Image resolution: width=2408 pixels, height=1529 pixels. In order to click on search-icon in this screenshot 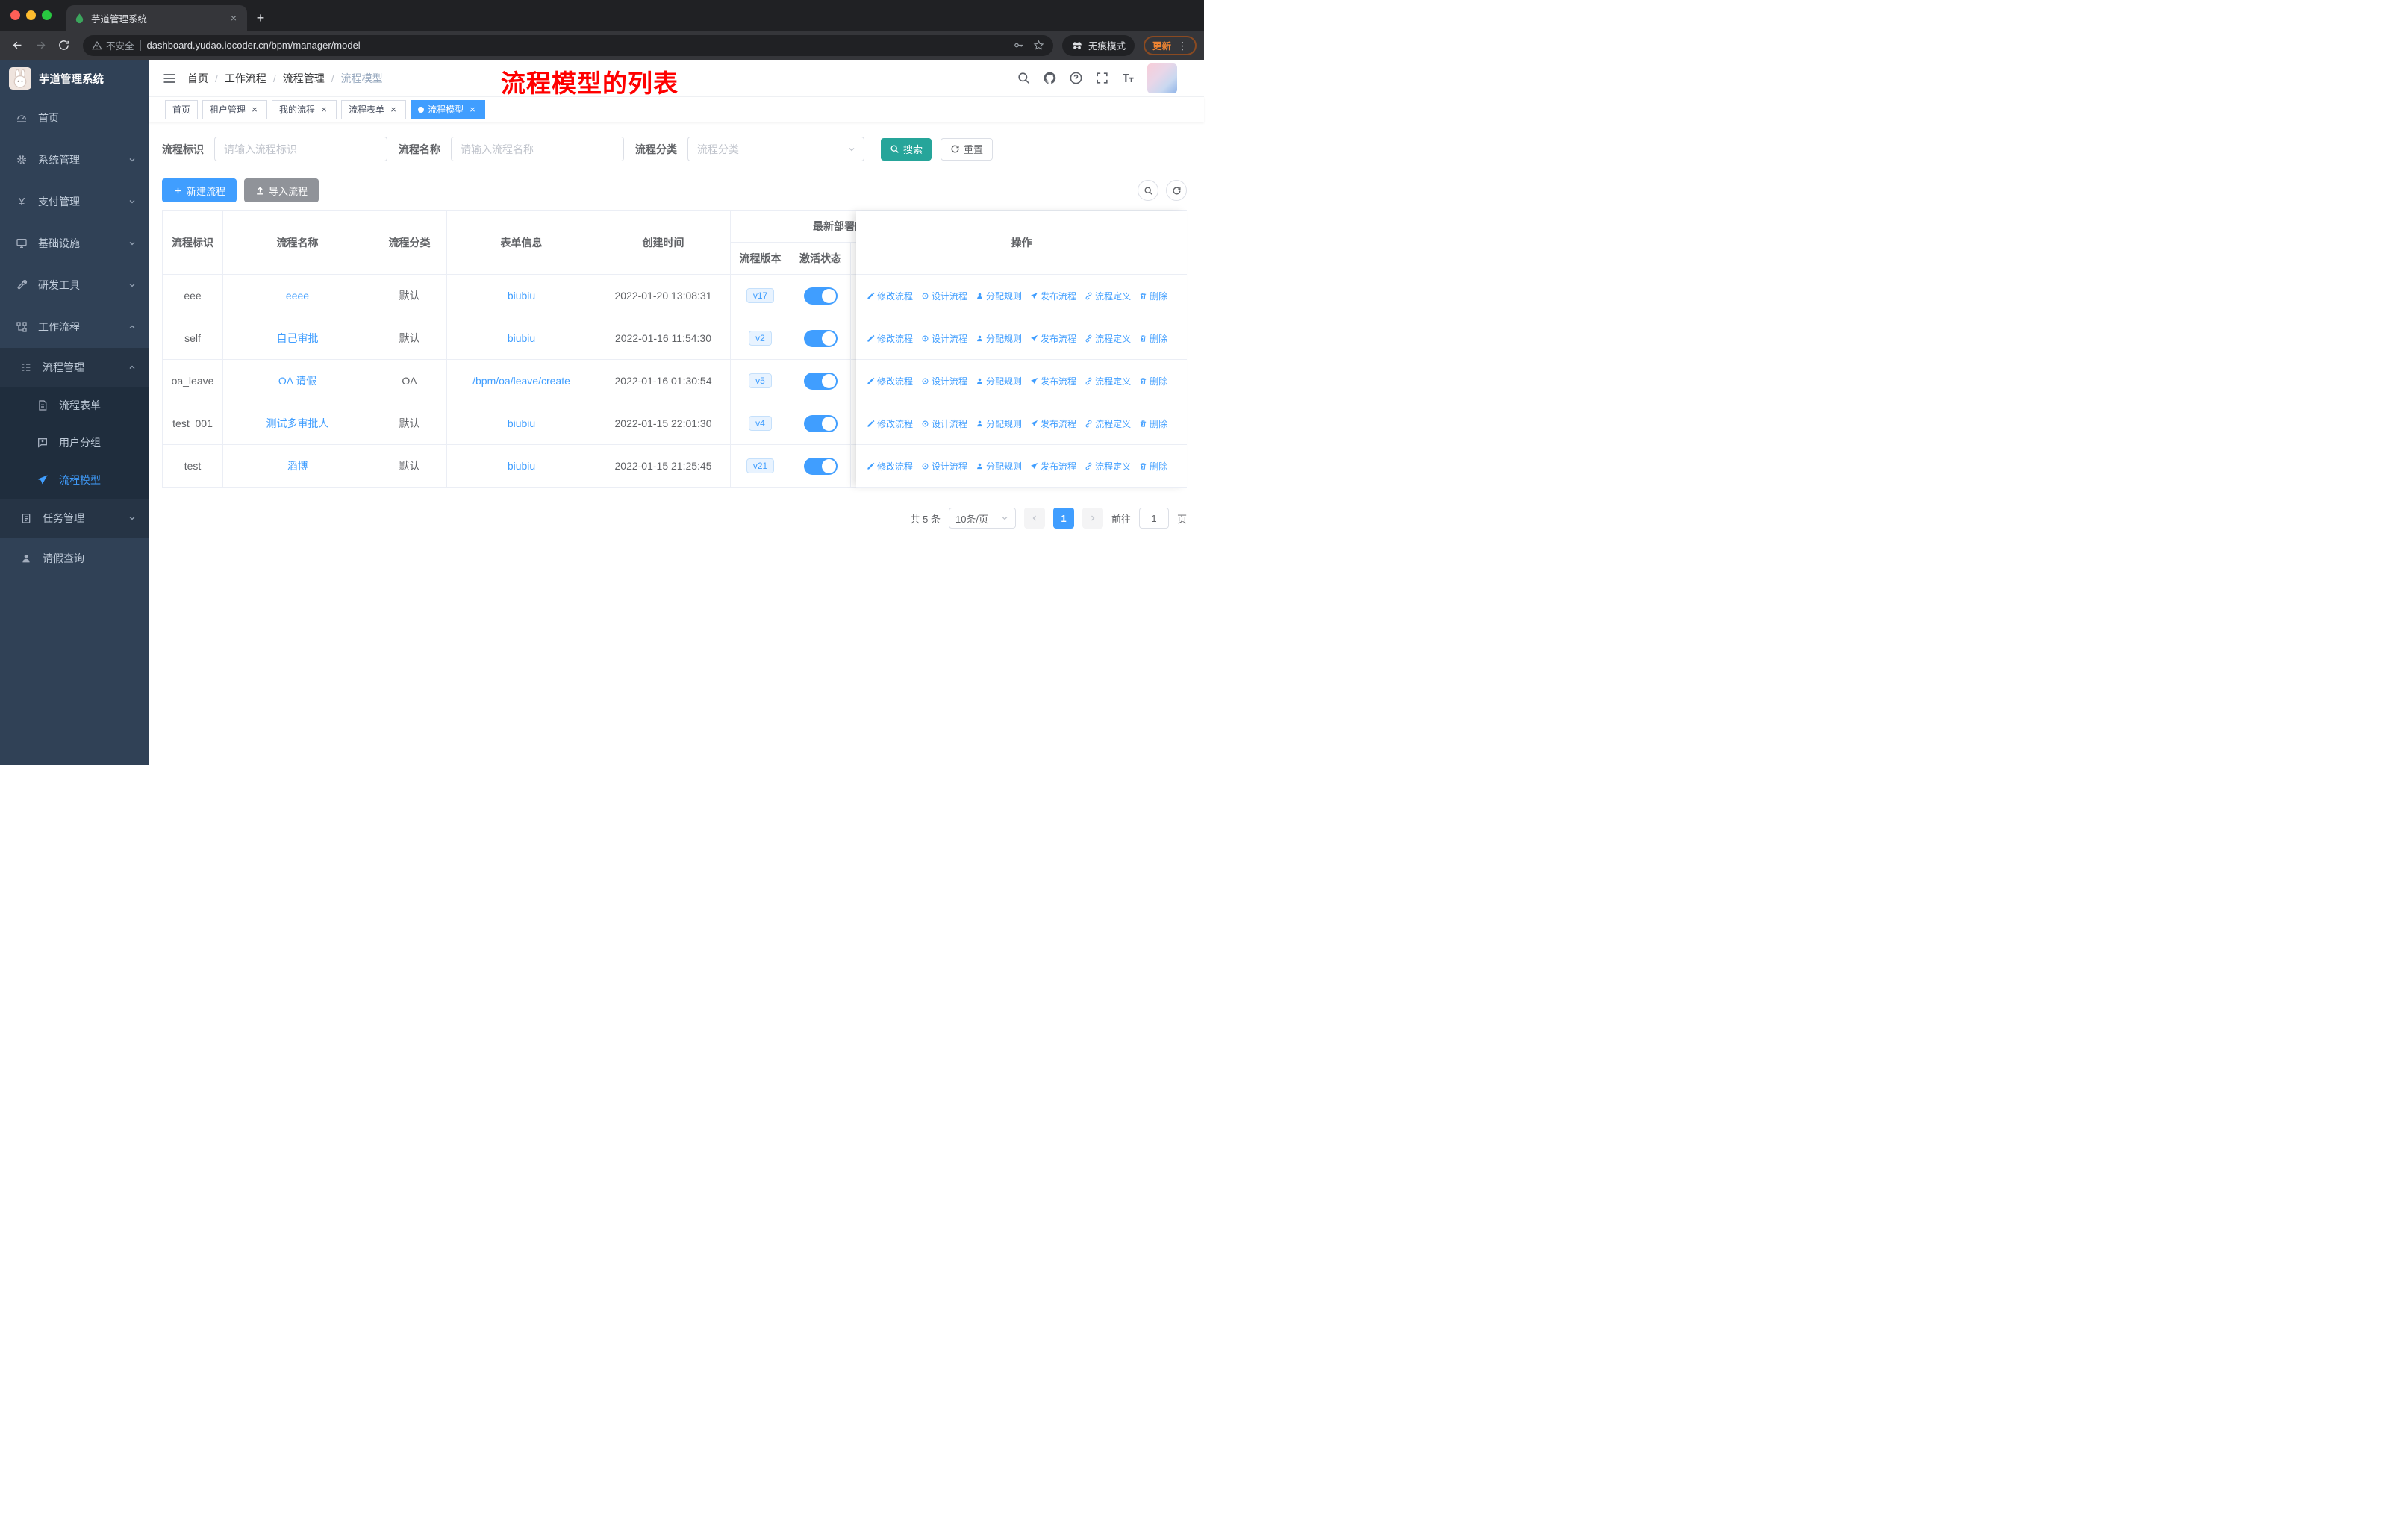, I will do `click(1024, 78)`.